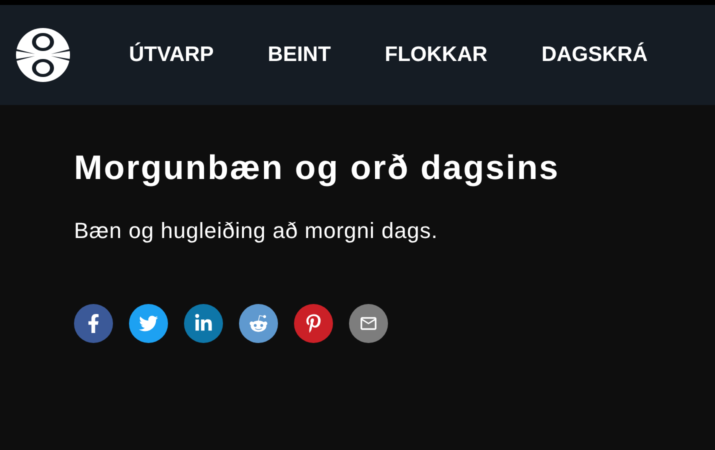 This screenshot has width=715, height=450. I want to click on logo-icon, so click(43, 55).